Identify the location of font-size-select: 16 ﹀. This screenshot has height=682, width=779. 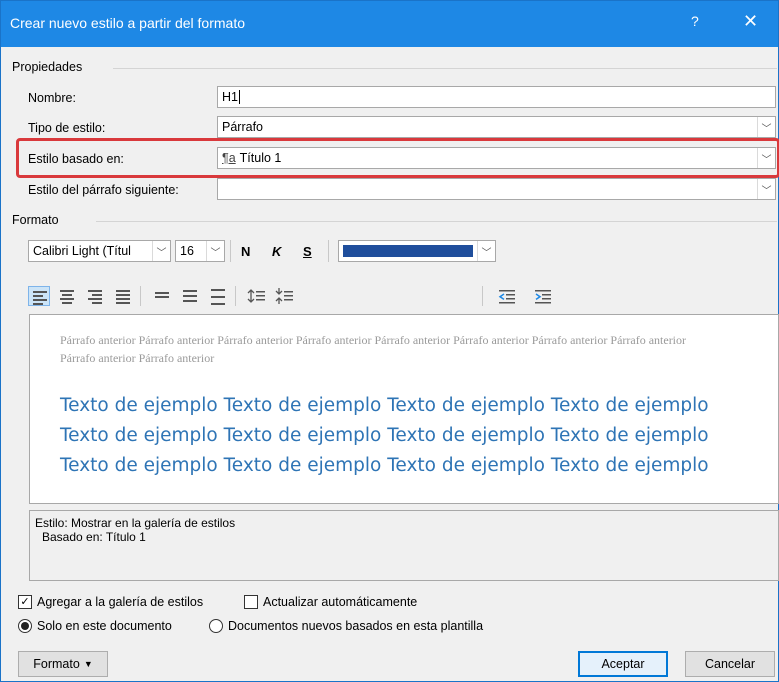
(200, 251).